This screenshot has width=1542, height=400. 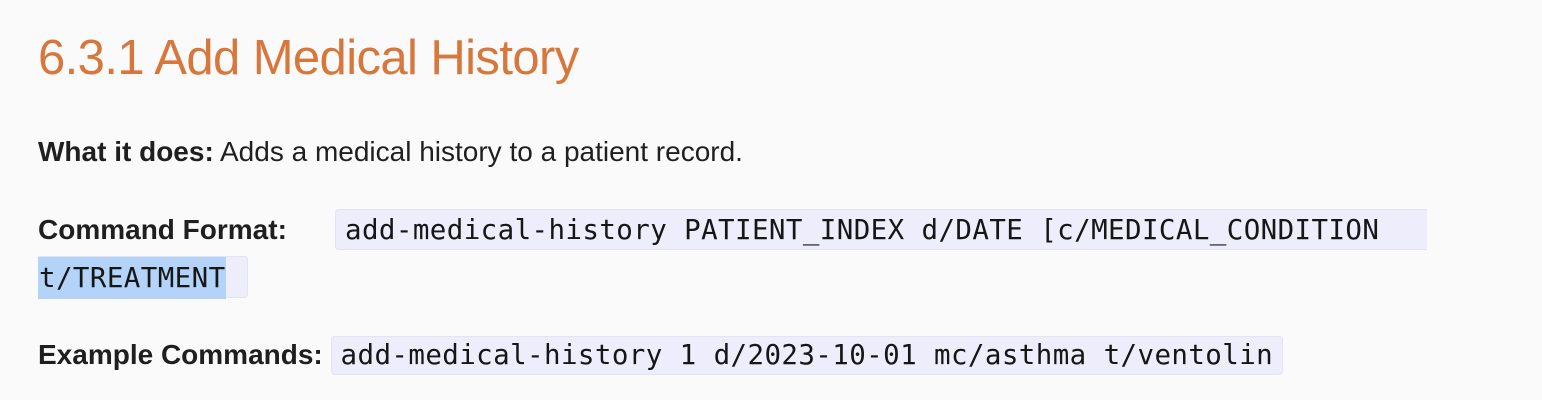 What do you see at coordinates (308, 58) in the screenshot?
I see `section-heading: 6.3.1 Add Medical History` at bounding box center [308, 58].